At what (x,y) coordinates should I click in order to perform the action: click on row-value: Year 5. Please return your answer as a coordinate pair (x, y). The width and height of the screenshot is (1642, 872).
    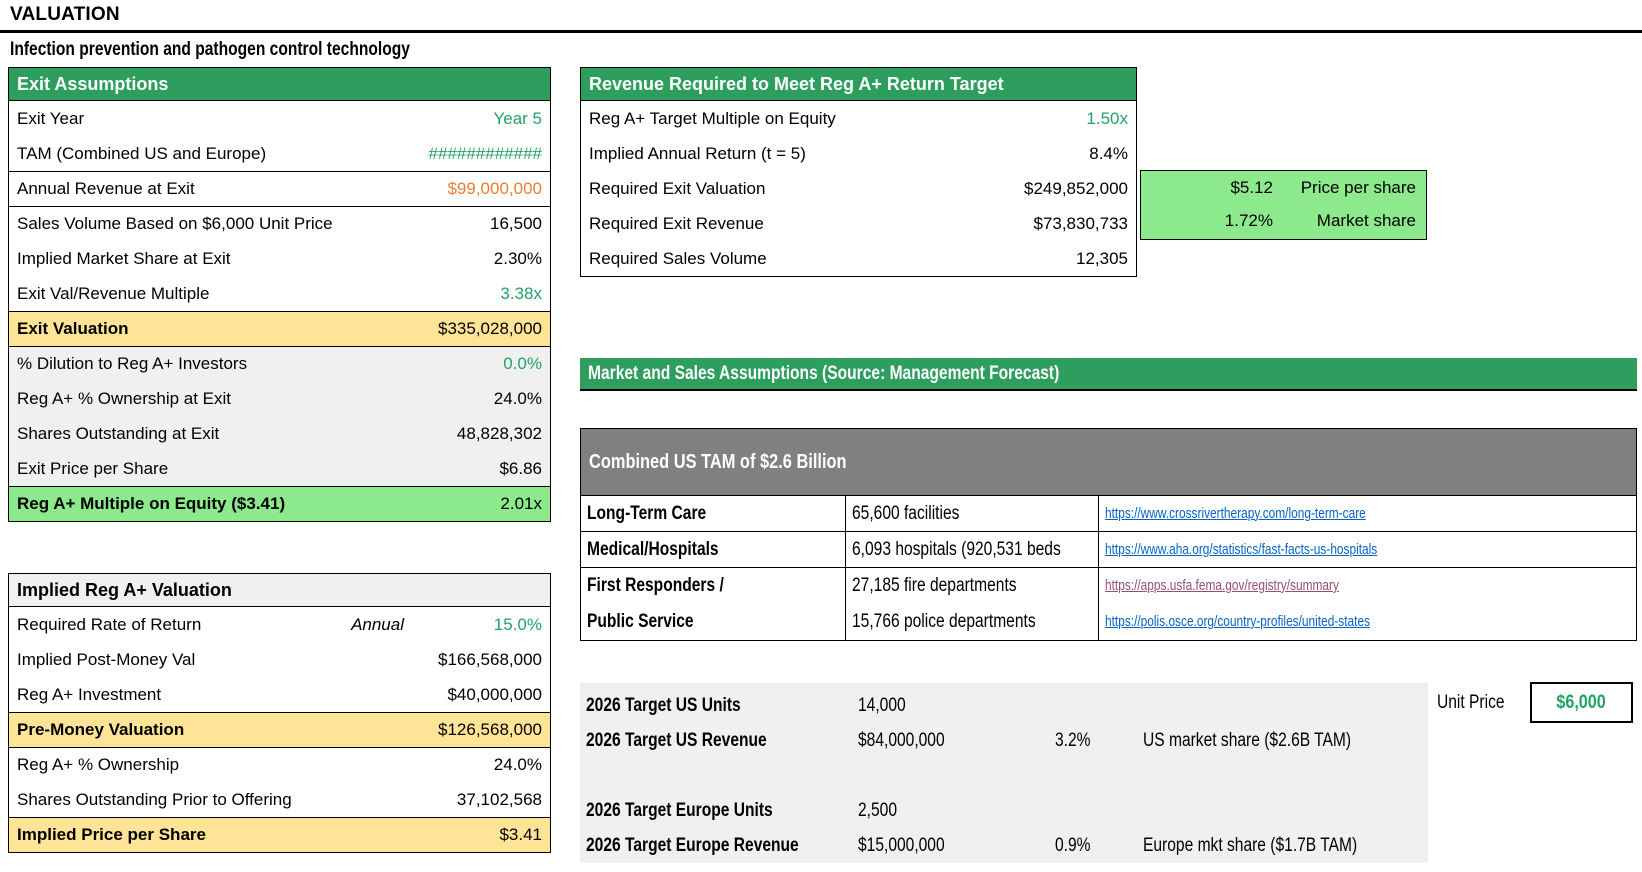
    Looking at the image, I should click on (517, 119).